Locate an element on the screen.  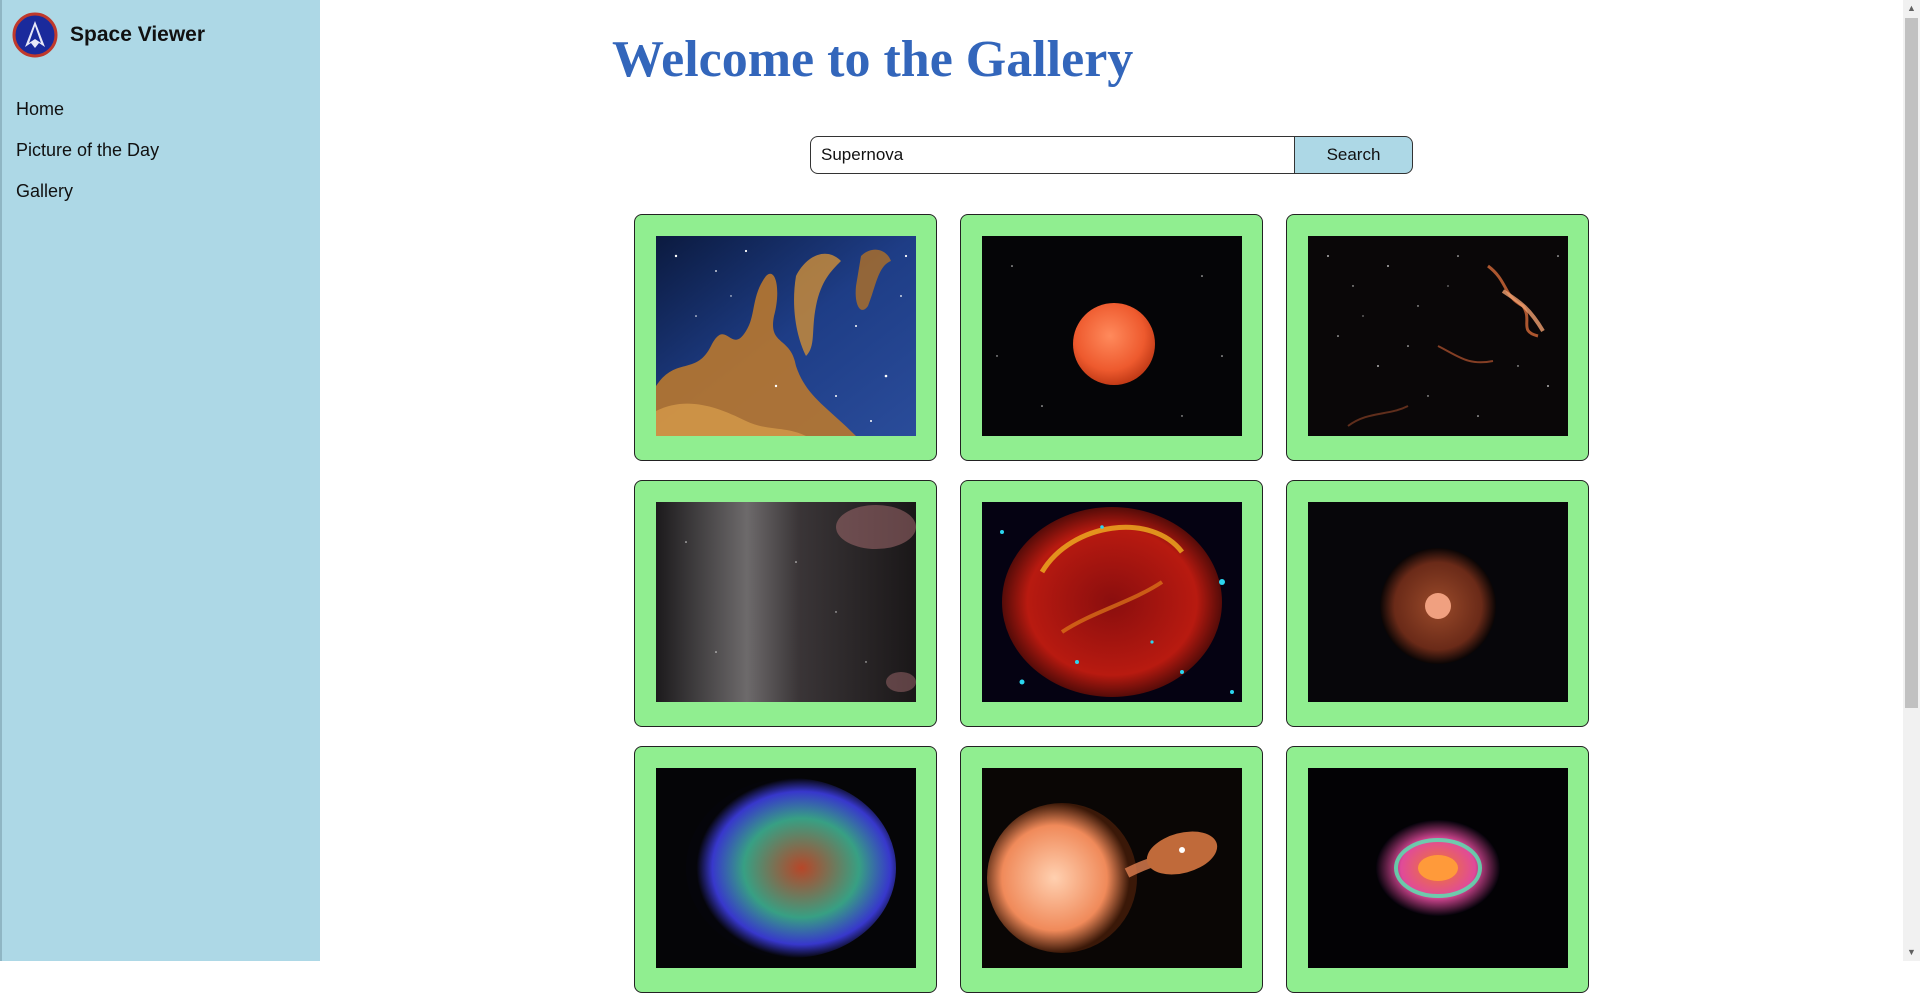
multicolor-supernova-remnant-image is located at coordinates (786, 868).